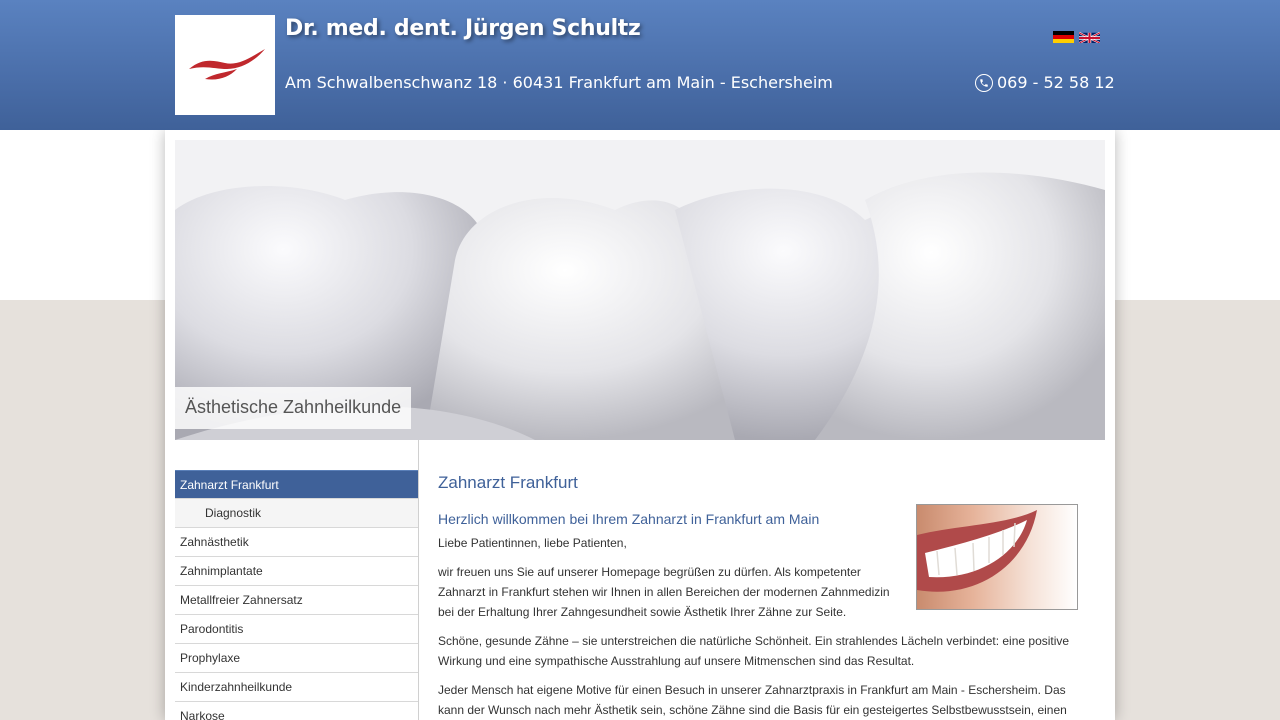 Image resolution: width=1280 pixels, height=720 pixels. I want to click on phone-number-text: 069 - 52 58 12, so click(1056, 82).